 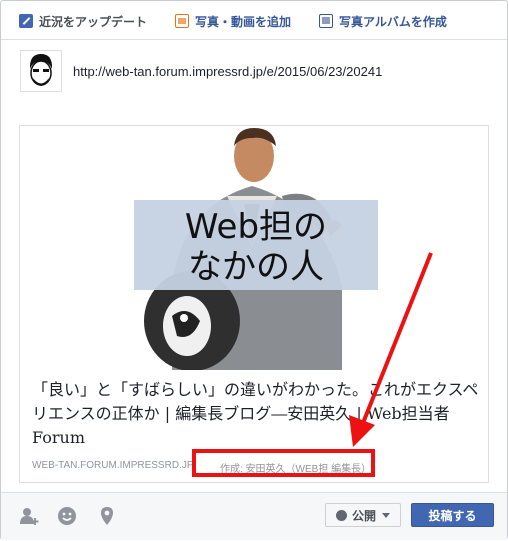 What do you see at coordinates (452, 515) in the screenshot?
I see `post-button: 投稿する` at bounding box center [452, 515].